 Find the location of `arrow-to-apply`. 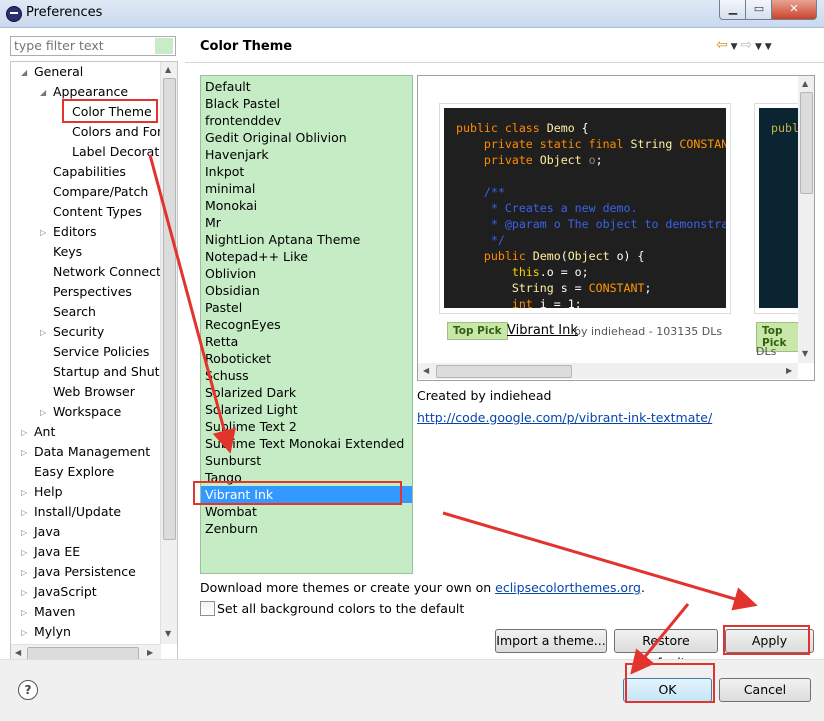

arrow-to-apply is located at coordinates (600, 561).